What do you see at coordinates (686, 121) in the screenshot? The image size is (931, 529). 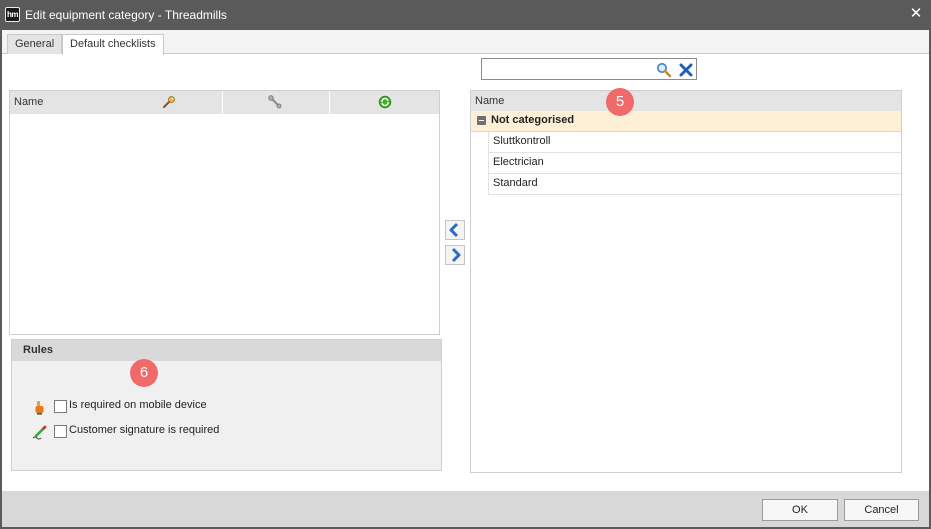 I see `group-row-not-categorised: Not categorised` at bounding box center [686, 121].